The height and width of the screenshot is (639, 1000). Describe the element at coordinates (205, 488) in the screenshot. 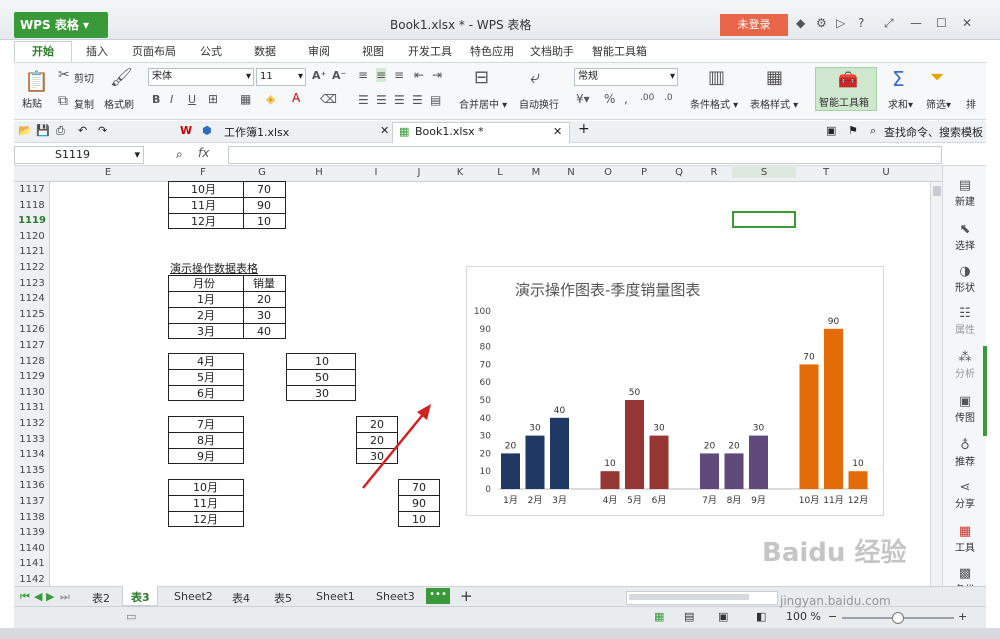

I see `cell: 10月` at that location.